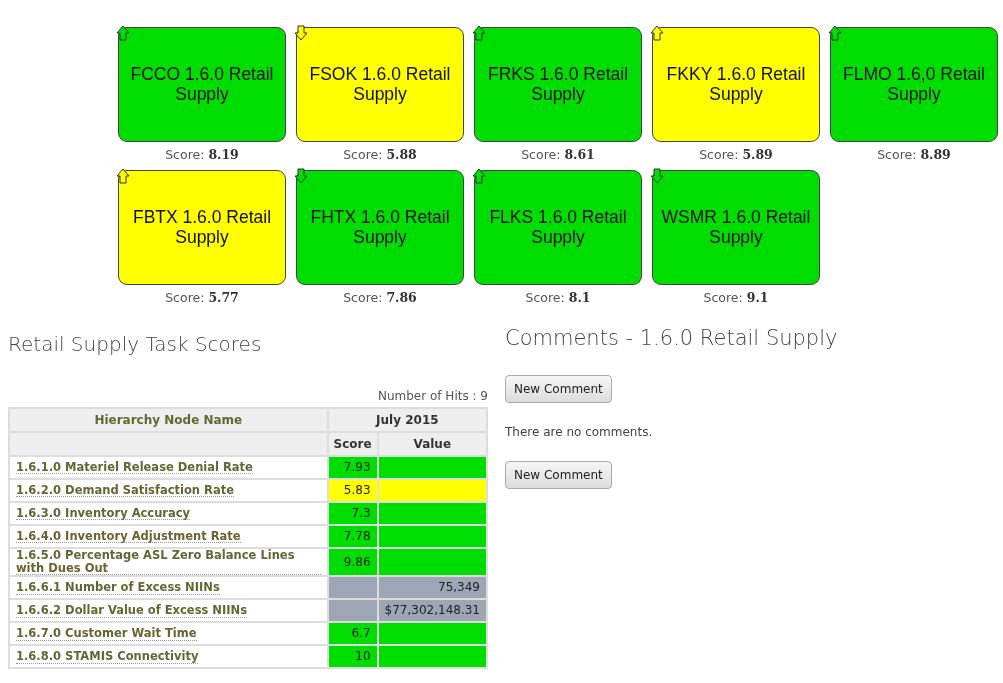 The image size is (1003, 683). Describe the element at coordinates (202, 84) in the screenshot. I see `scorecard-tile: FCCO 1.6.0 Retail Supply` at that location.